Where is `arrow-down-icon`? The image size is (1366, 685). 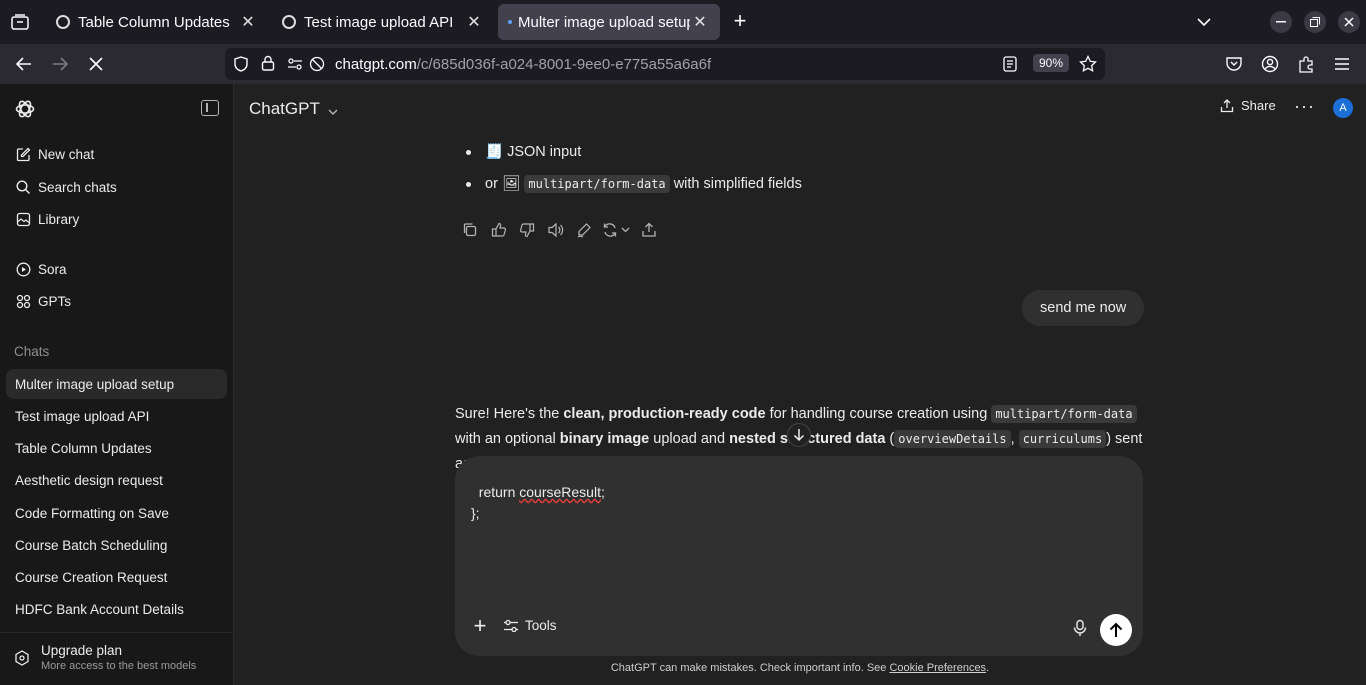 arrow-down-icon is located at coordinates (799, 435).